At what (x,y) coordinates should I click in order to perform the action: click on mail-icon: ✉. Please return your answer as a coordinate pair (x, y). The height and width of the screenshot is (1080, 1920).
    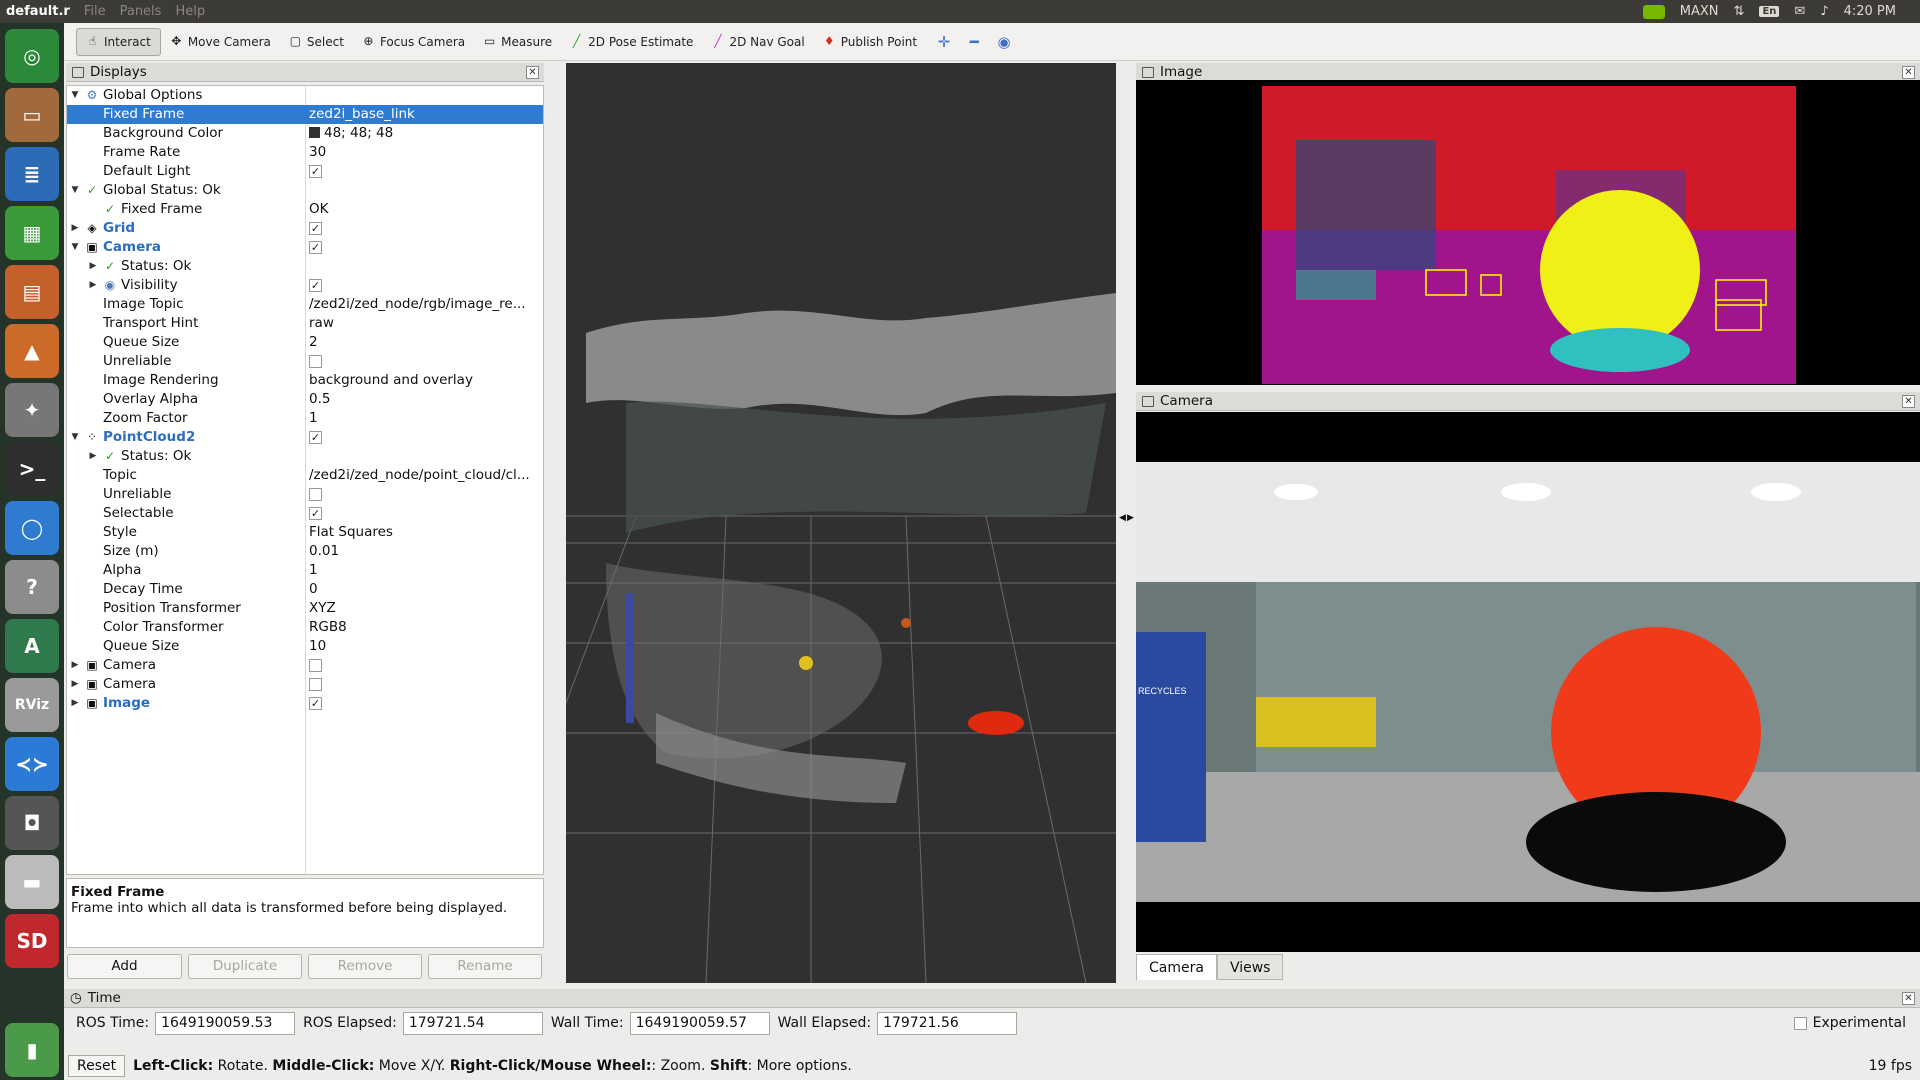
    Looking at the image, I should click on (1799, 11).